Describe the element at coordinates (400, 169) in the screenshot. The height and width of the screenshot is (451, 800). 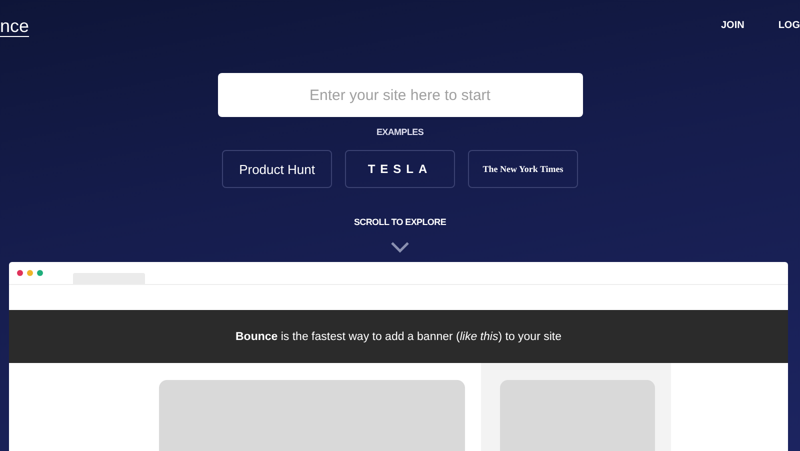
I see `example-button: TESLA` at that location.